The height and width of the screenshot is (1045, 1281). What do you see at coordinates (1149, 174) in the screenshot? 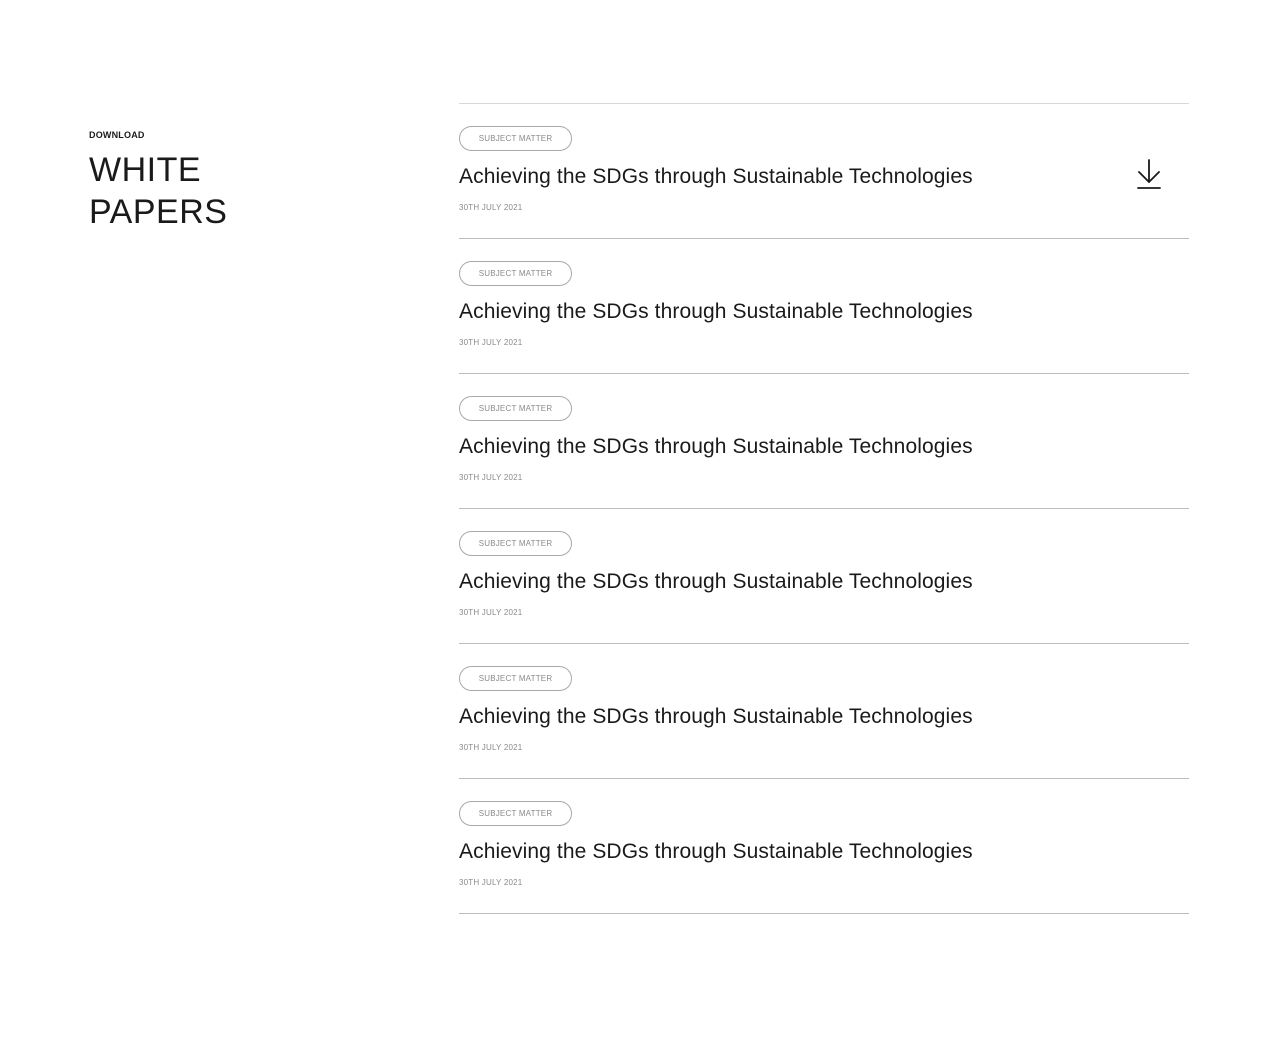
I see `download-arrow-icon` at bounding box center [1149, 174].